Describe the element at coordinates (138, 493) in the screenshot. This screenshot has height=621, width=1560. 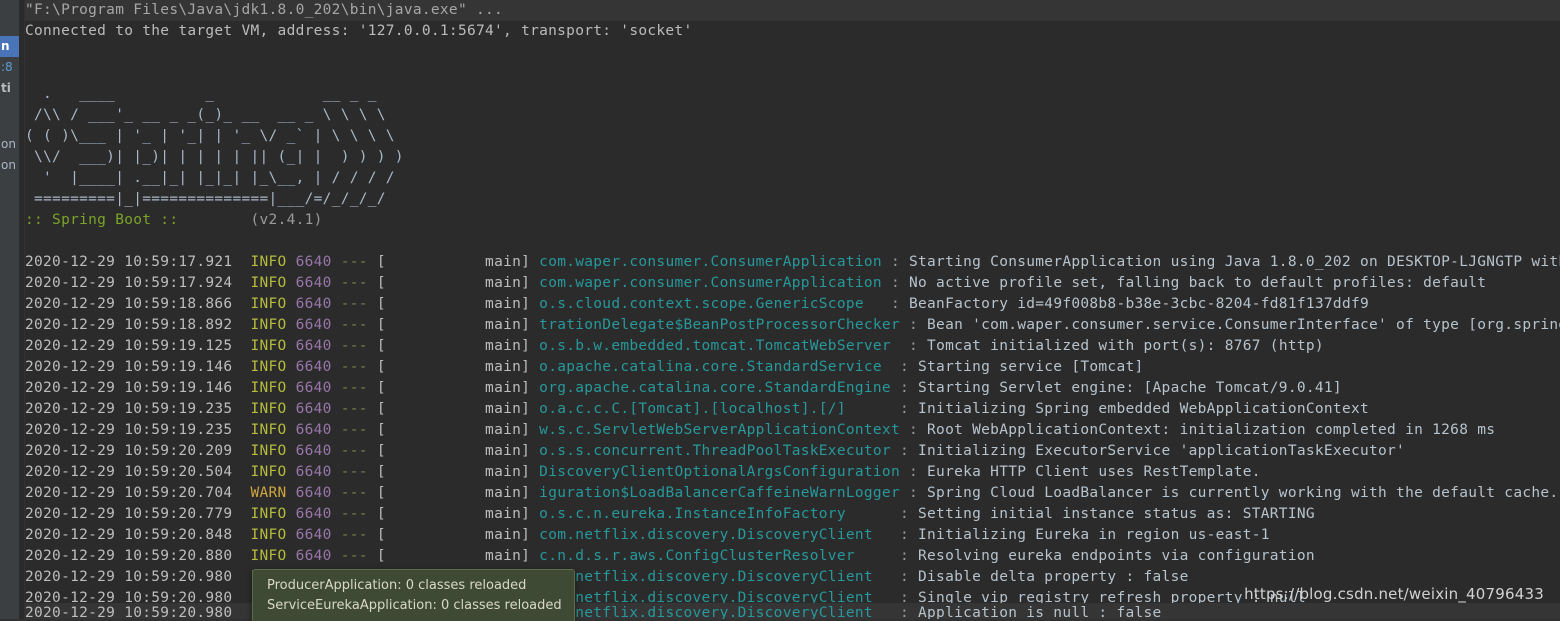
I see `log-timestamp: 2020-12-29 10:59:20.704` at that location.